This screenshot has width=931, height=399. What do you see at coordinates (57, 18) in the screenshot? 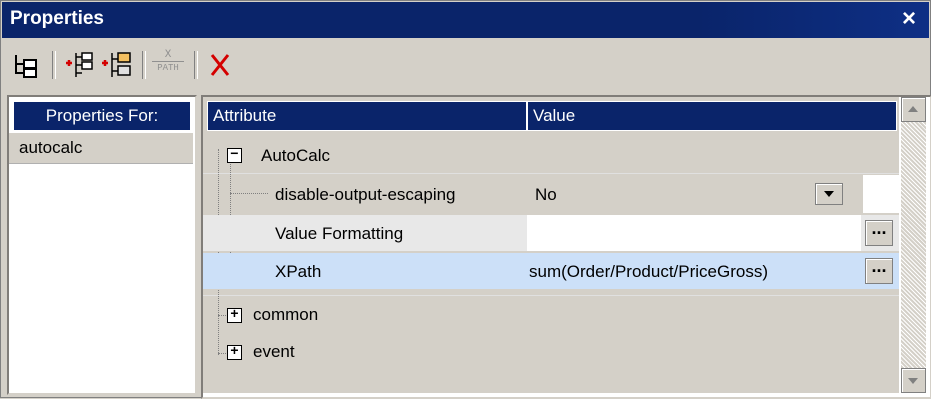
I see `window-title: Properties` at bounding box center [57, 18].